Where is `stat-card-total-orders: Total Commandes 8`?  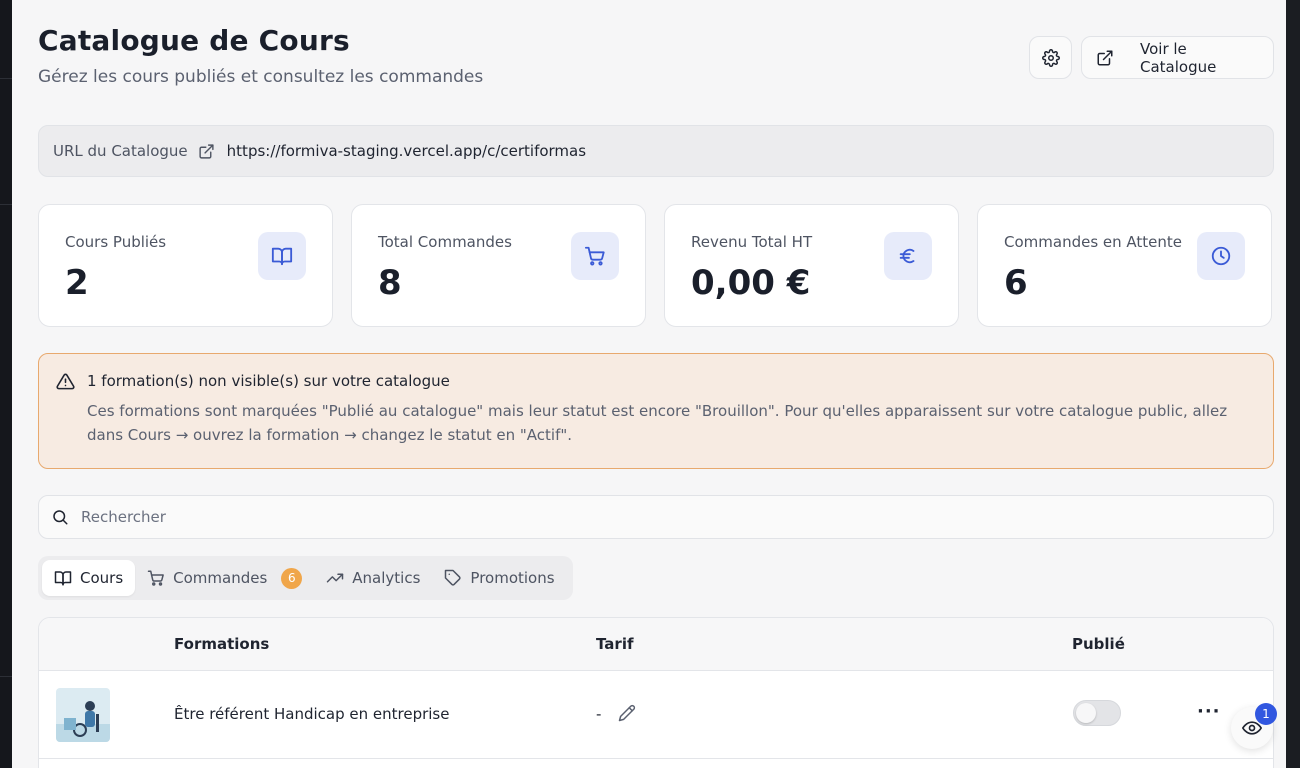 stat-card-total-orders: Total Commandes 8 is located at coordinates (498, 265).